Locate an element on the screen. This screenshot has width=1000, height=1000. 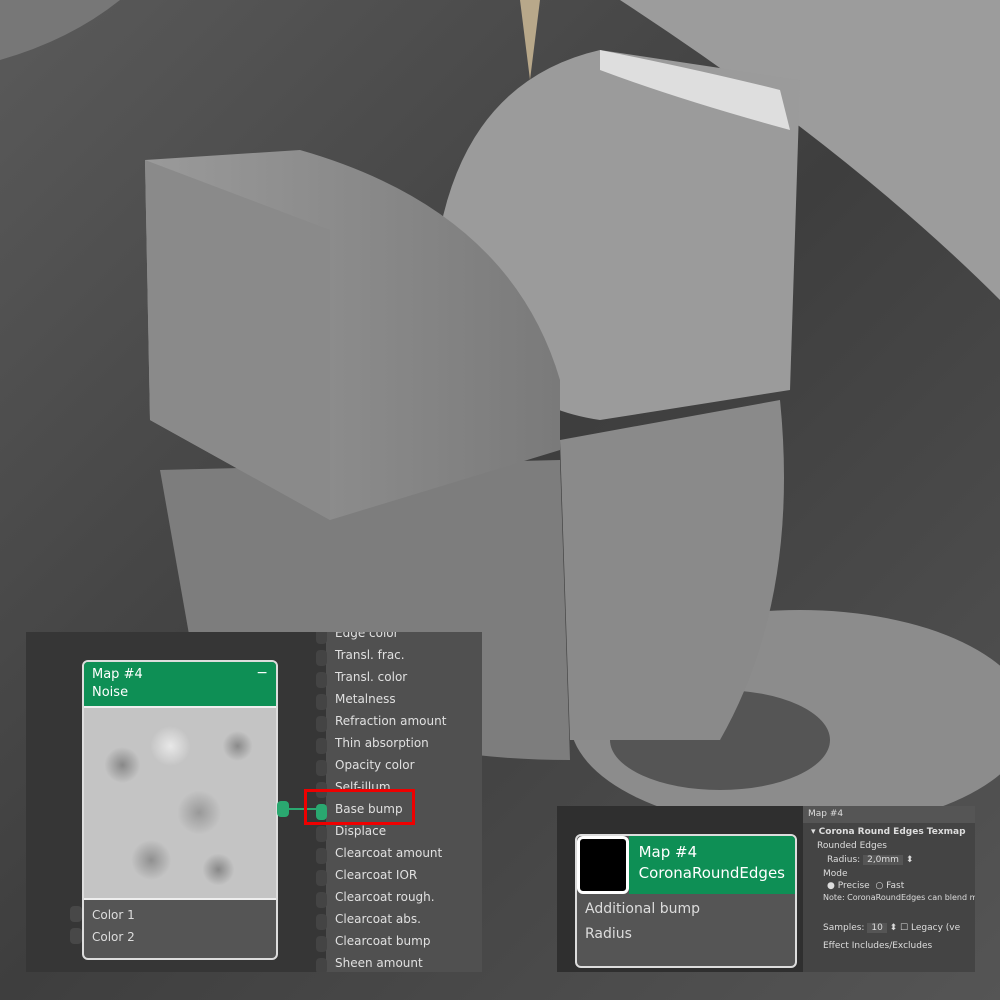
material-input-item: Refraction amount is located at coordinates (390, 721).